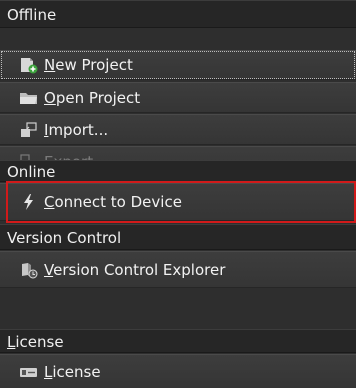  Describe the element at coordinates (135, 269) in the screenshot. I see `version-control-explorer-label: Version Control Explorer` at that location.